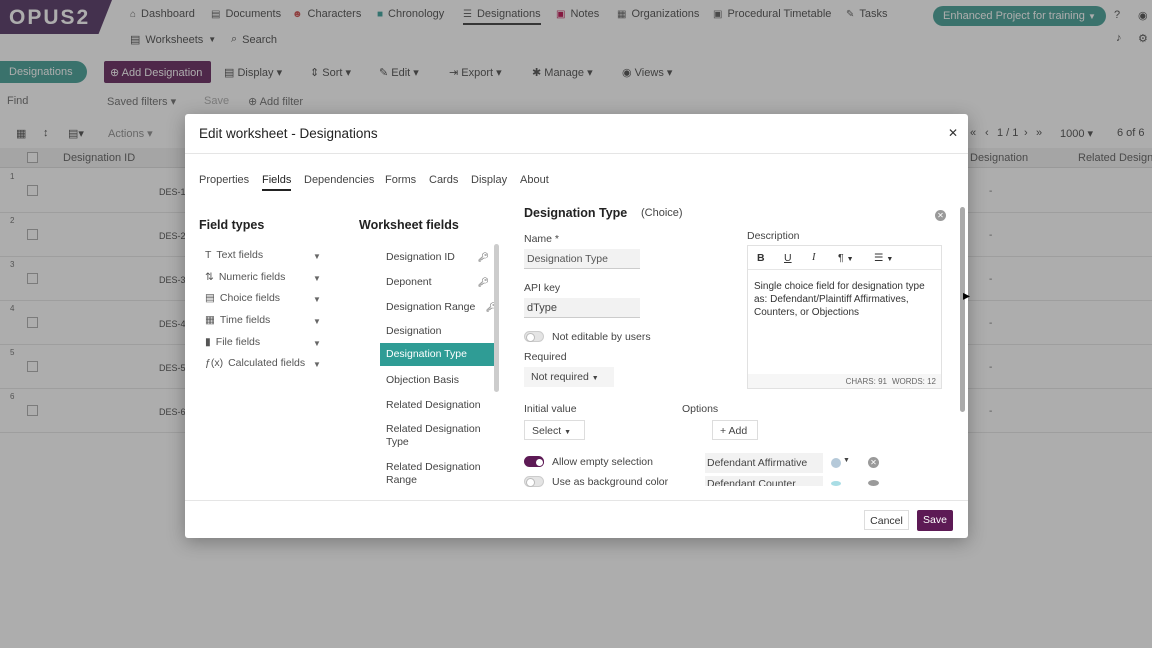  Describe the element at coordinates (761, 258) in the screenshot. I see `bold-icon: B` at that location.